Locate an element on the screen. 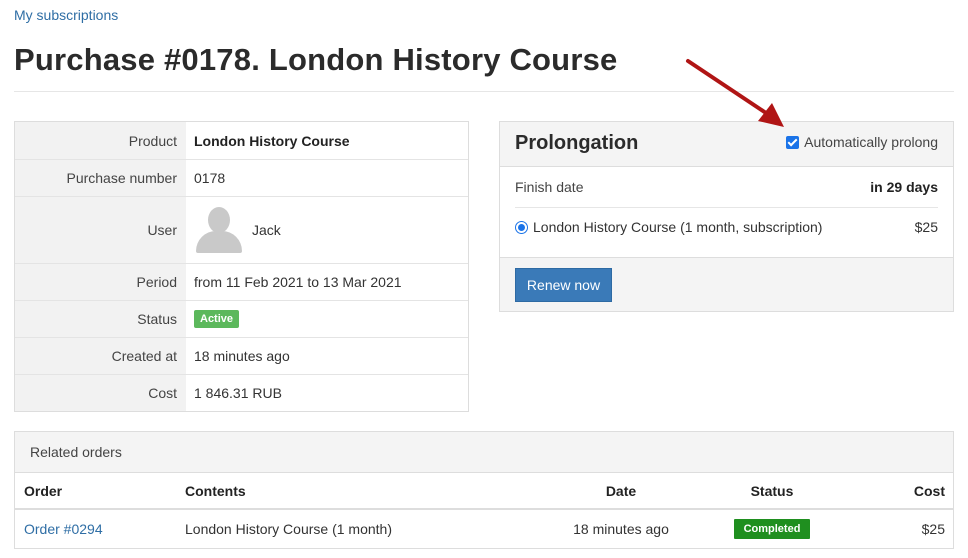 The width and height of the screenshot is (968, 558). created-value: 18 minutes ago is located at coordinates (242, 356).